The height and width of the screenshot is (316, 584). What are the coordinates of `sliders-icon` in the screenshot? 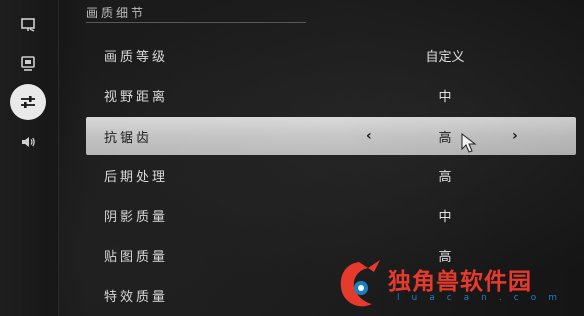 It's located at (28, 102).